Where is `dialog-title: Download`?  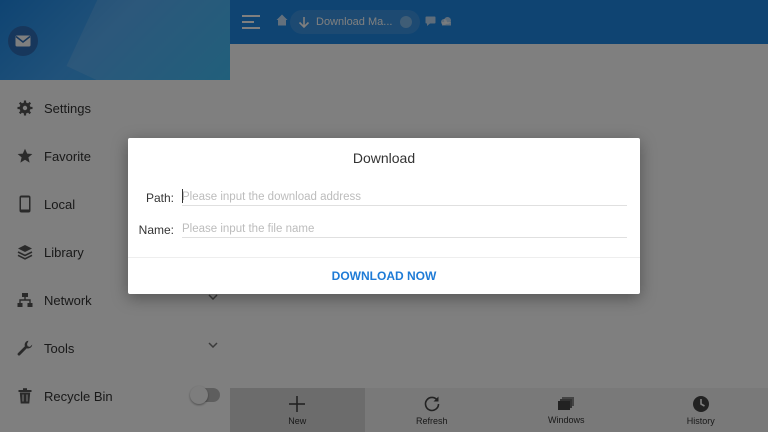 dialog-title: Download is located at coordinates (384, 158).